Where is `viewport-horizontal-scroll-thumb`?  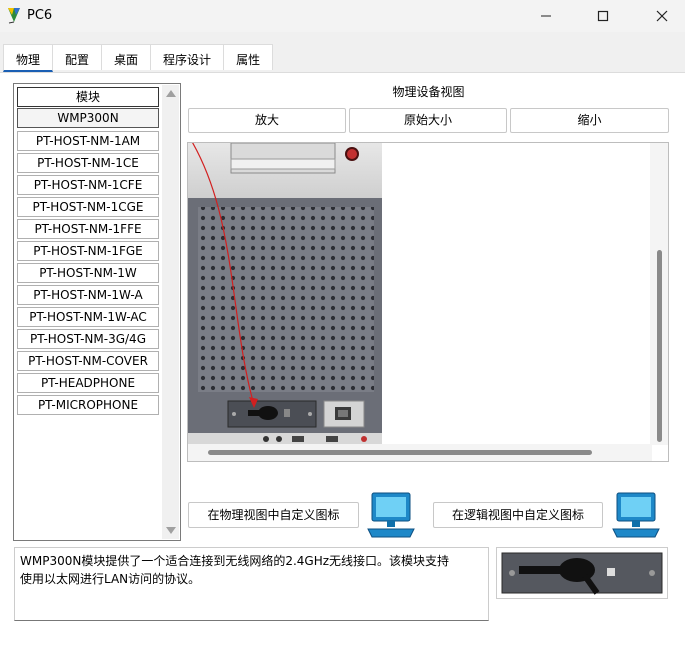
viewport-horizontal-scroll-thumb is located at coordinates (400, 452).